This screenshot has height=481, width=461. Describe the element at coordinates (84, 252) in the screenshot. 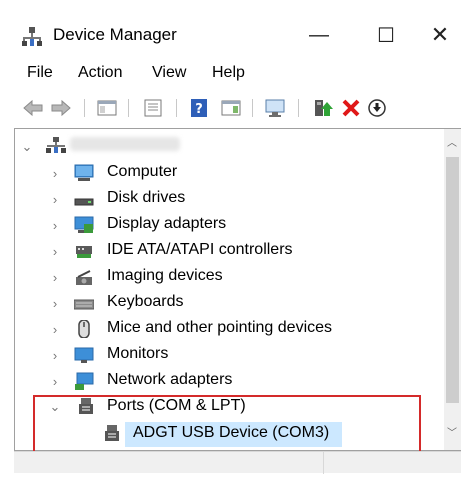

I see `ide-controller-icon` at that location.